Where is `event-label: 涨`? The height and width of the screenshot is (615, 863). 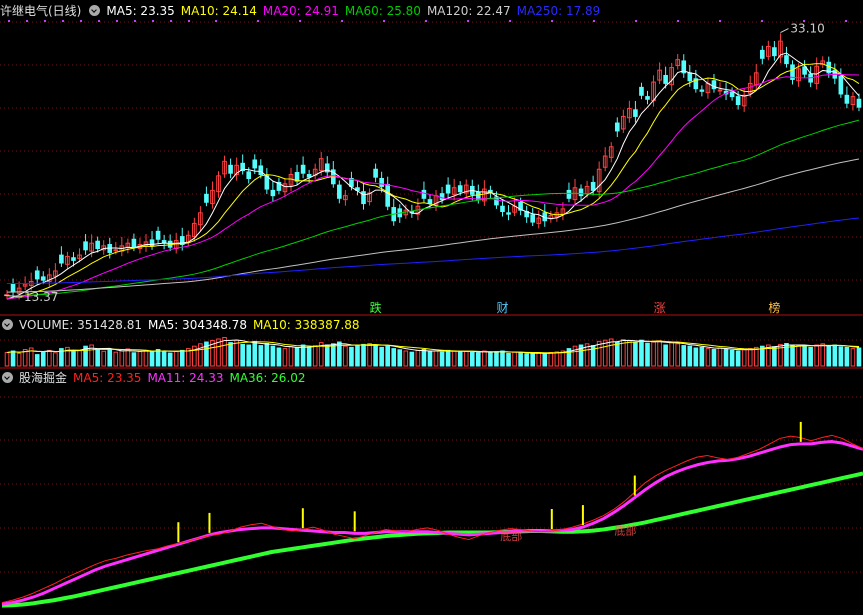 event-label: 涨 is located at coordinates (660, 307).